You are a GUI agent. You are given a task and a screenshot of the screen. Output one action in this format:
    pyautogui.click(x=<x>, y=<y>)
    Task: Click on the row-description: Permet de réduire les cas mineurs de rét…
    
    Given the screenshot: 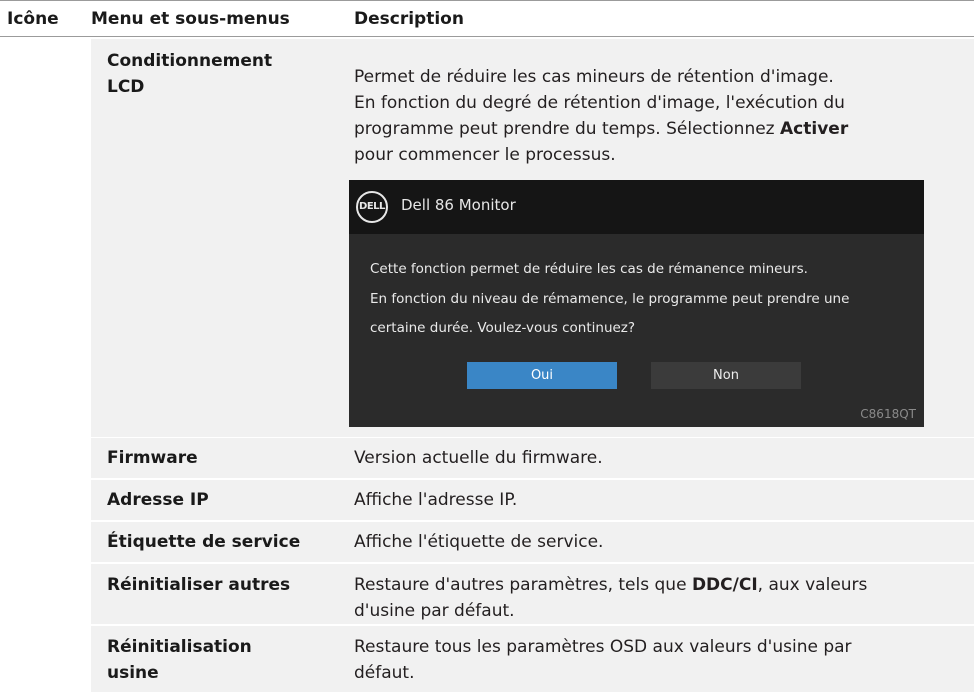 What is the action you would take?
    pyautogui.click(x=601, y=116)
    